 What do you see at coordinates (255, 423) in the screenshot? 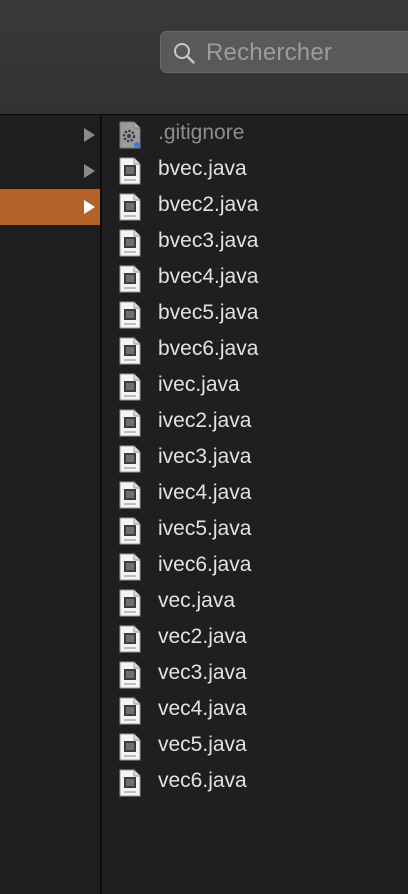
I see `file-row: ivec2.java` at bounding box center [255, 423].